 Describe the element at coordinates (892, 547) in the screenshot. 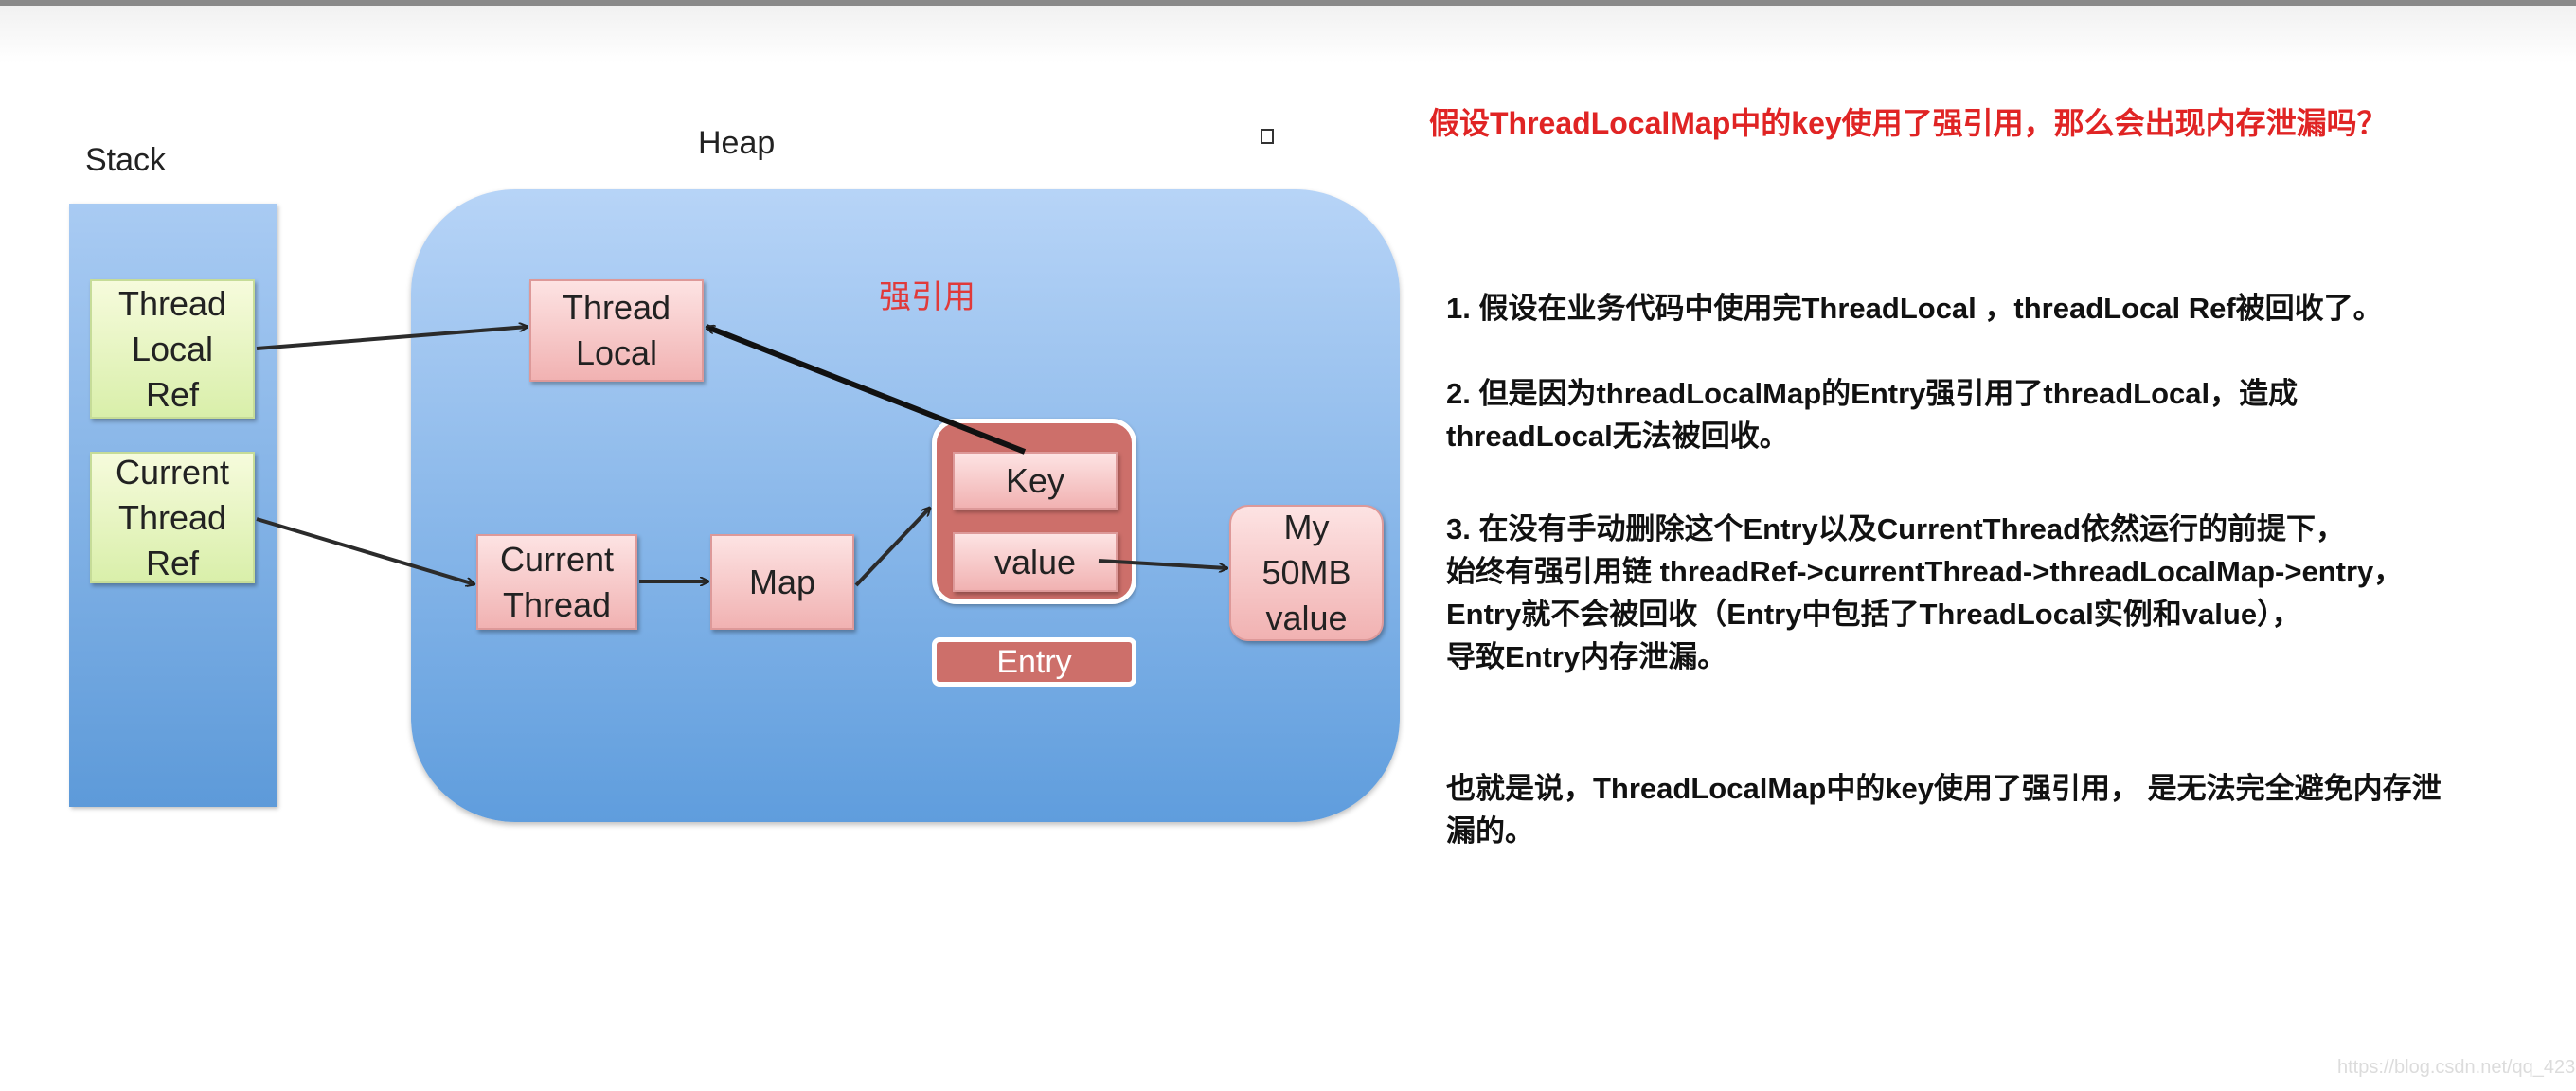

I see `arrow-map-to-entry` at that location.